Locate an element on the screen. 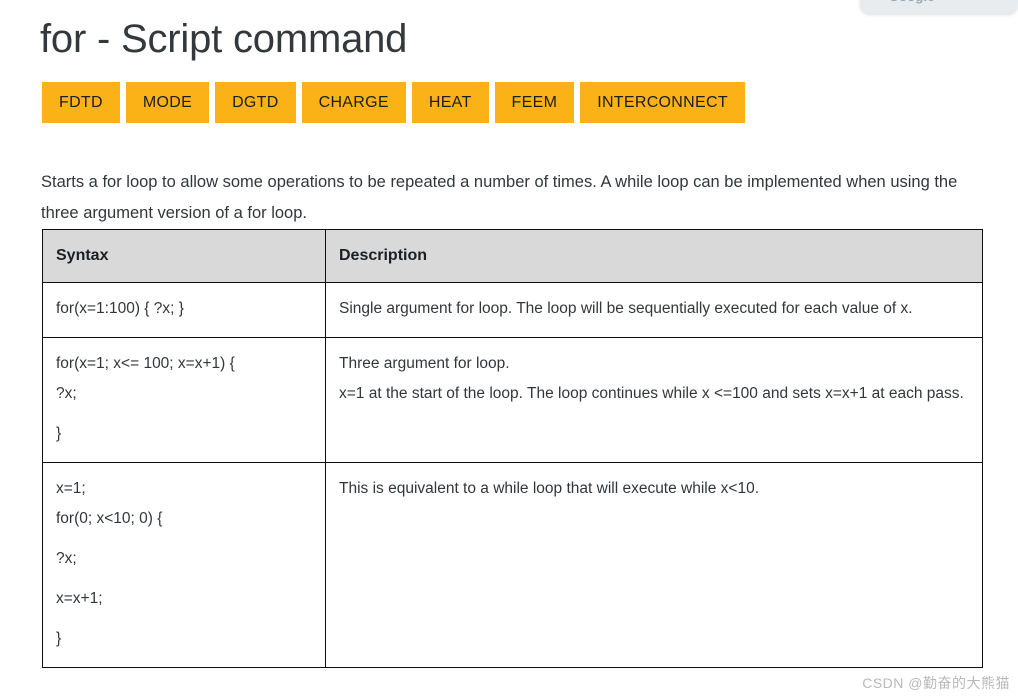  tag-interconnect: INTERCONNECT is located at coordinates (662, 102).